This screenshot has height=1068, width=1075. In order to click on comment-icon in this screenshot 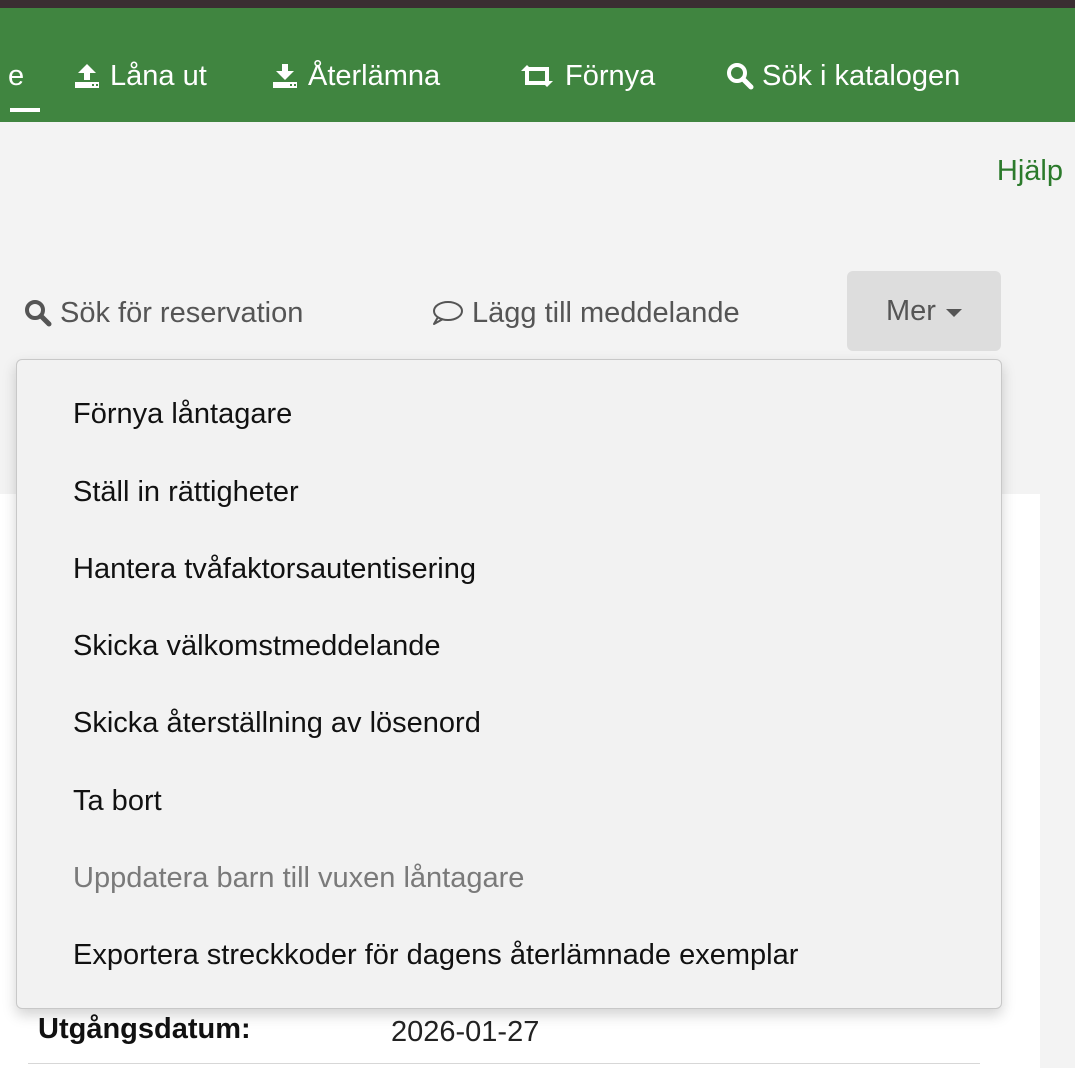, I will do `click(448, 313)`.